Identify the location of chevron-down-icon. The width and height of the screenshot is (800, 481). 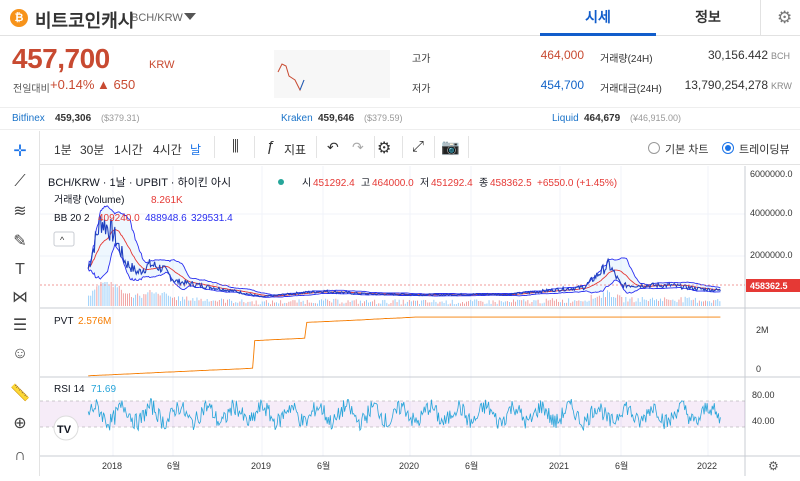
(190, 16).